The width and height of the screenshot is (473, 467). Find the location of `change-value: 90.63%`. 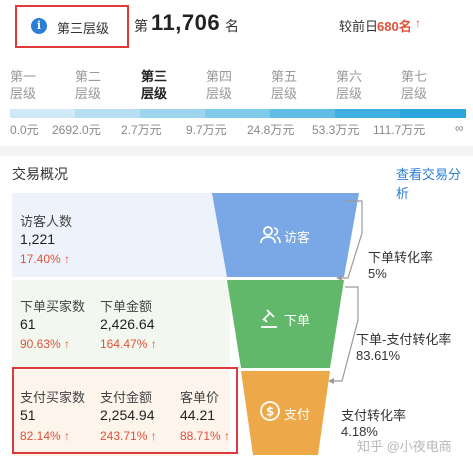

change-value: 90.63% is located at coordinates (40, 344).